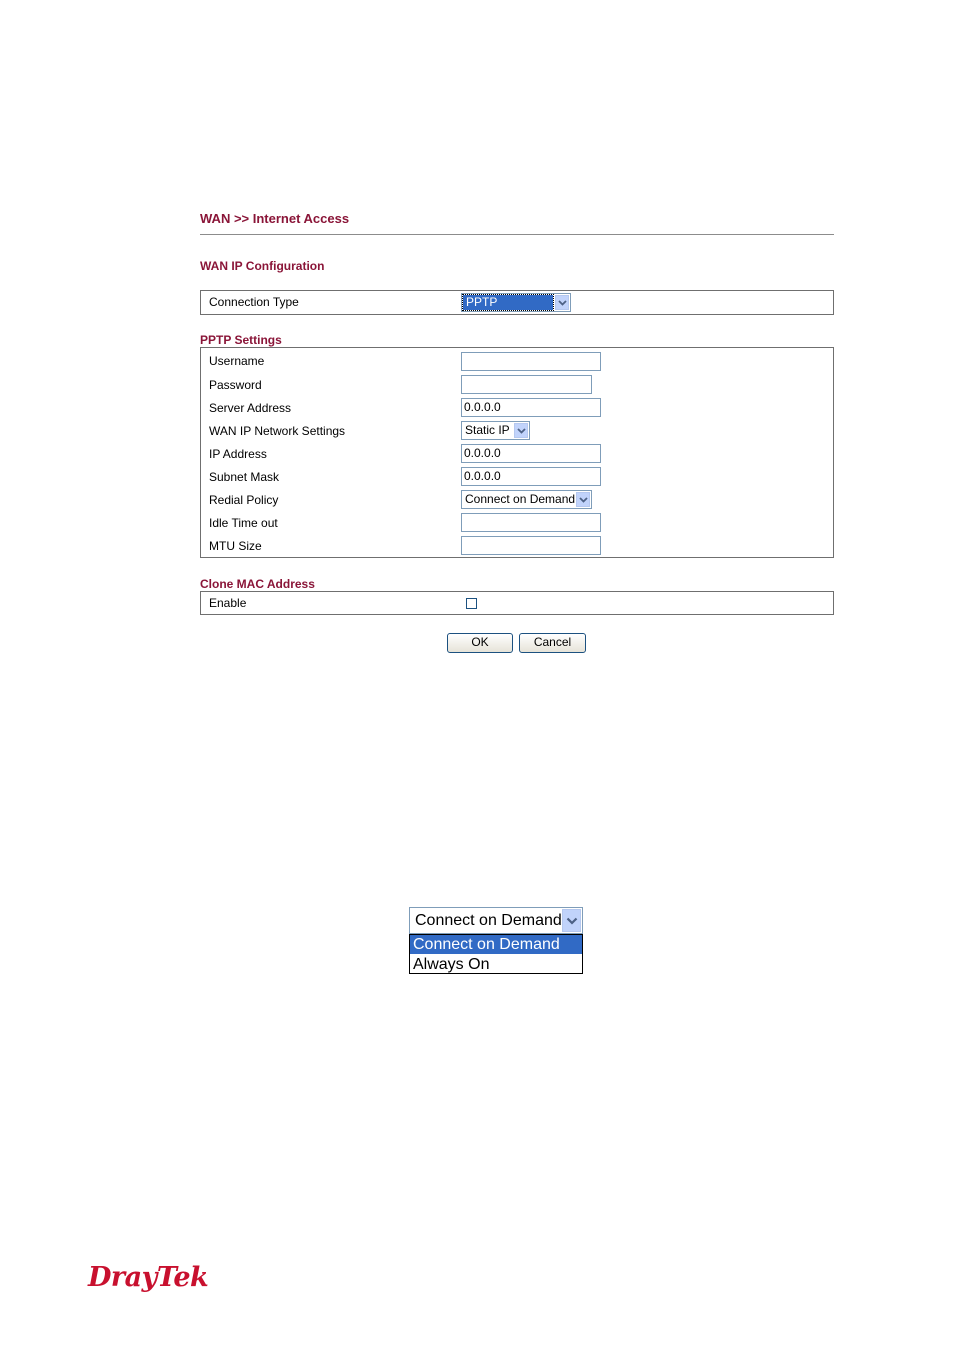  What do you see at coordinates (496, 964) in the screenshot?
I see `dropdown-option-always-on: Always On` at bounding box center [496, 964].